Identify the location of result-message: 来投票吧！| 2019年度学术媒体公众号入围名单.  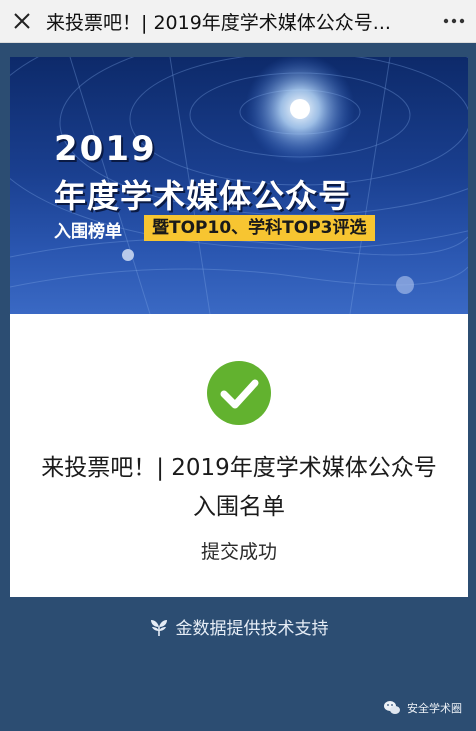
(239, 487).